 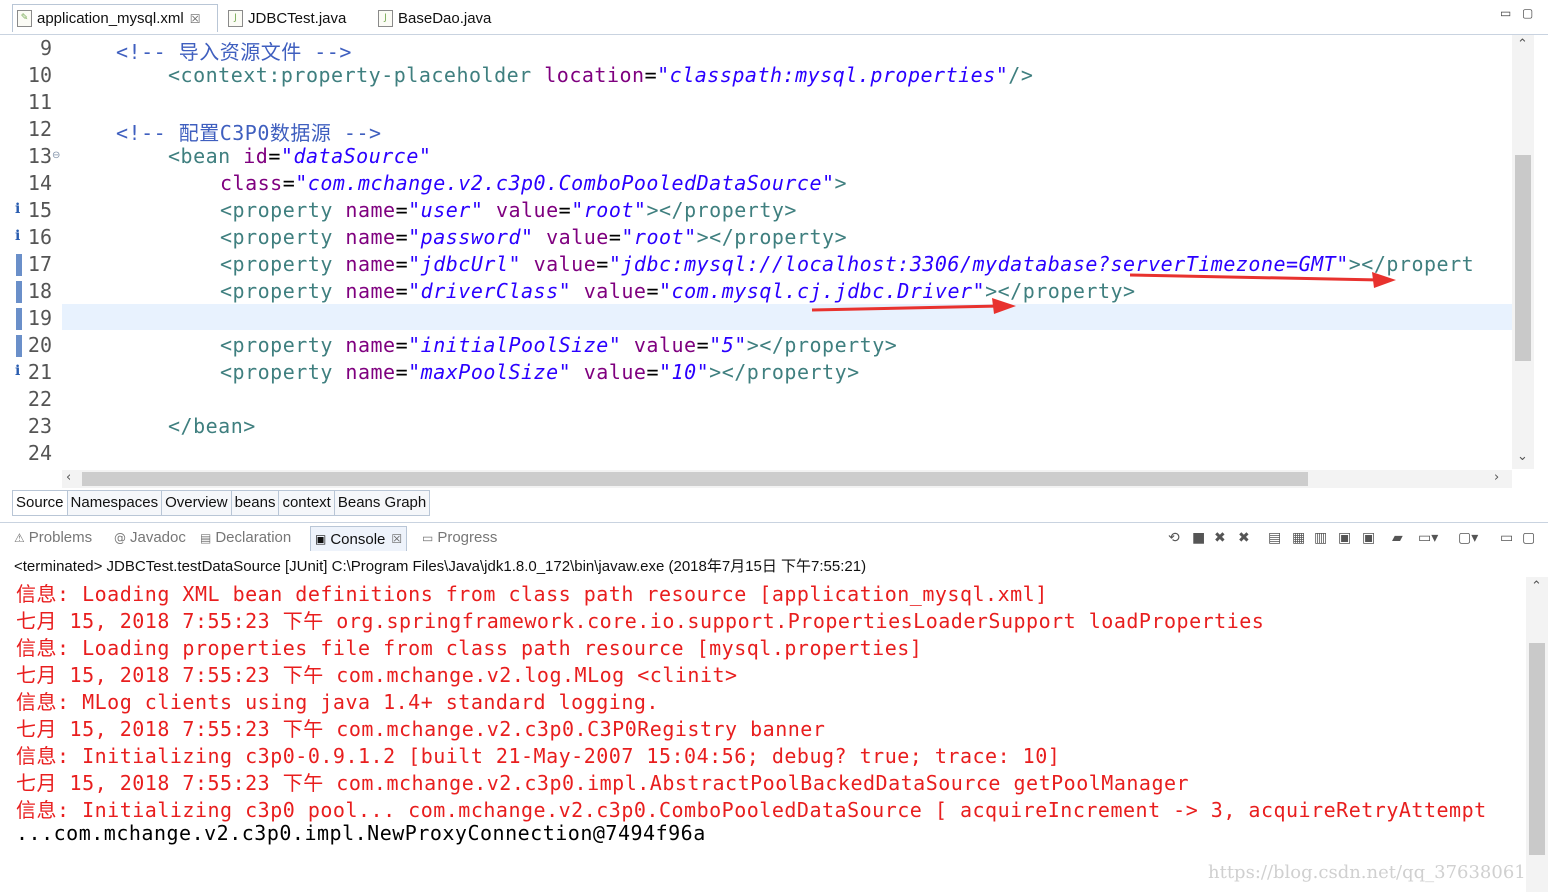 What do you see at coordinates (1244, 538) in the screenshot?
I see `remove-all-launches-icon: ✖` at bounding box center [1244, 538].